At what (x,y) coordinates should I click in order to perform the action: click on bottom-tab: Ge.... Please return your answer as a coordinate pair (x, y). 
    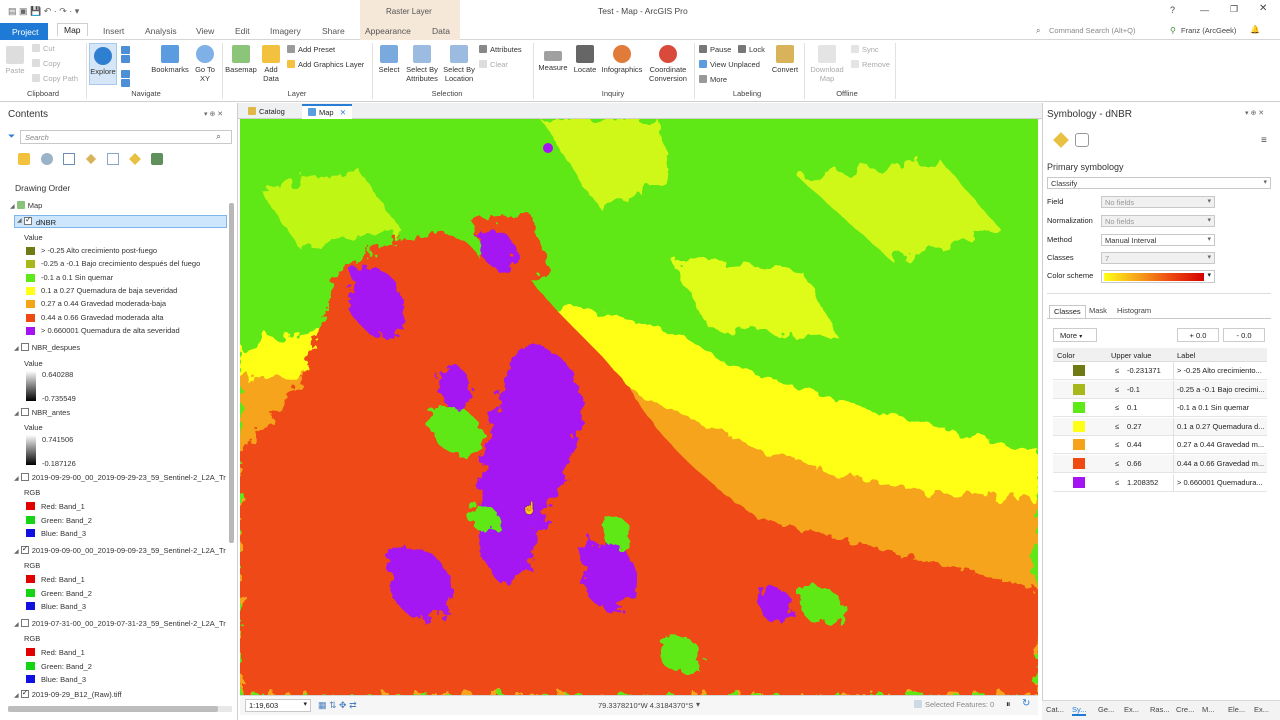
    Looking at the image, I should click on (1106, 709).